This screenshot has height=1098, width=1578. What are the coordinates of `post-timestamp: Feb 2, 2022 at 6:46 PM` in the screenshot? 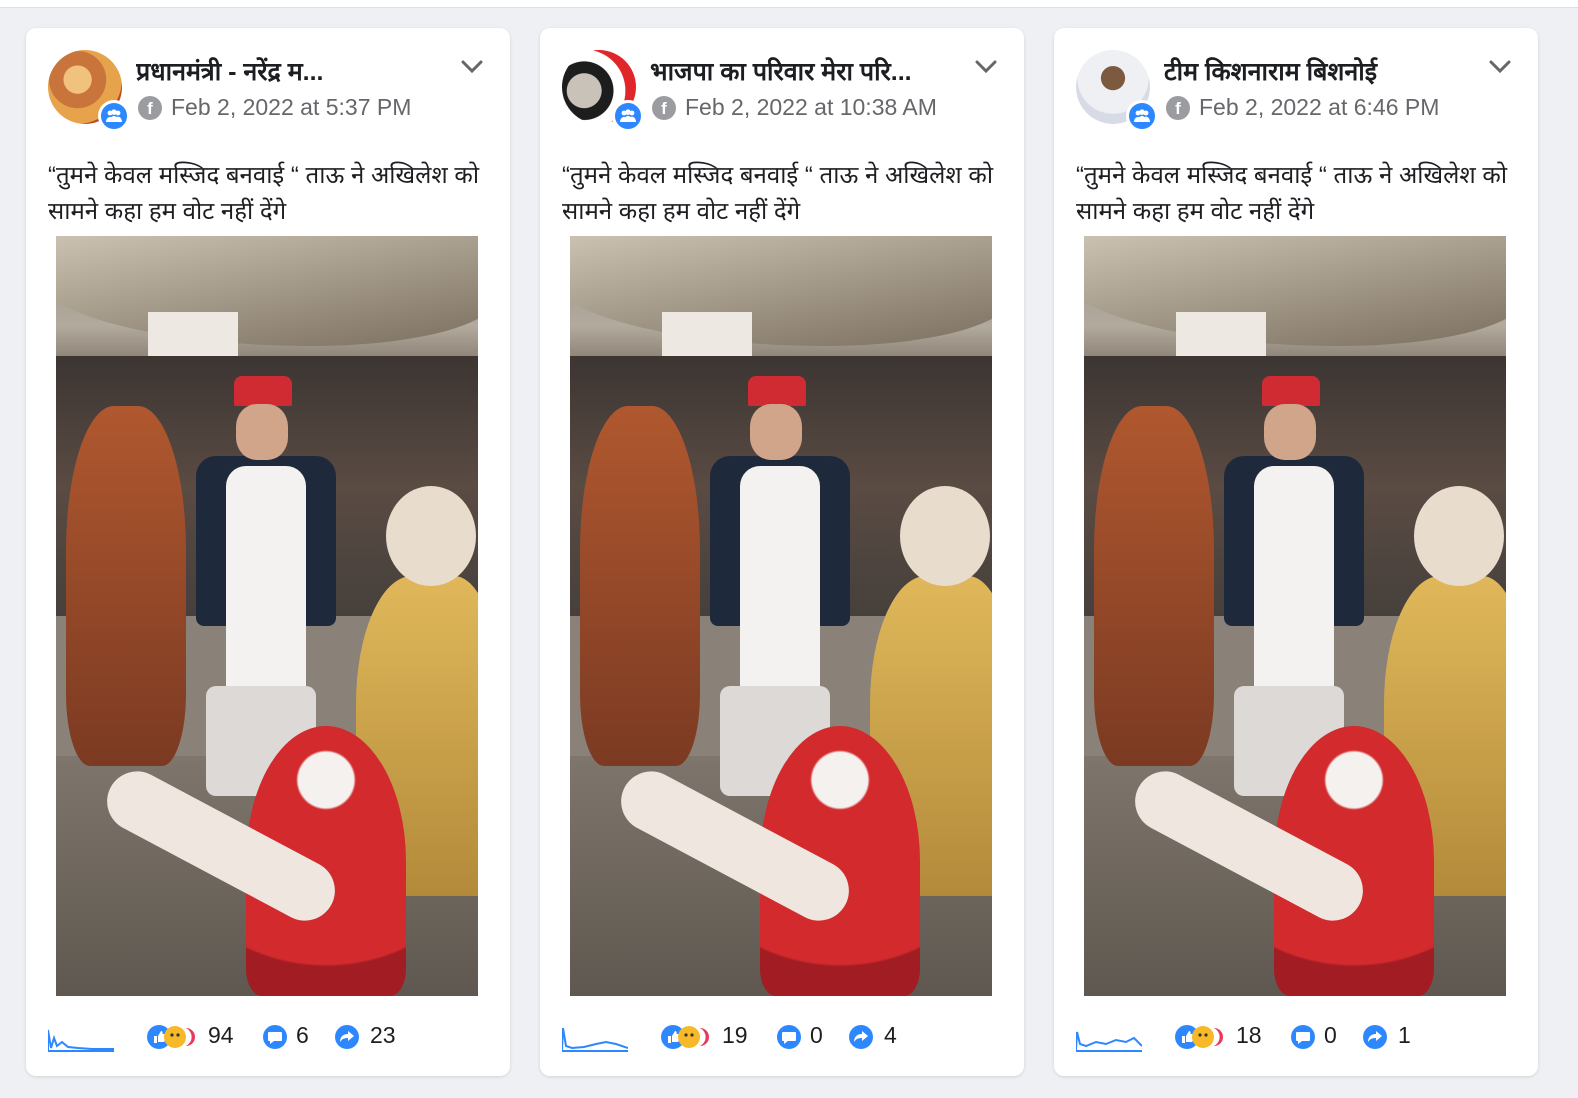 It's located at (1319, 107).